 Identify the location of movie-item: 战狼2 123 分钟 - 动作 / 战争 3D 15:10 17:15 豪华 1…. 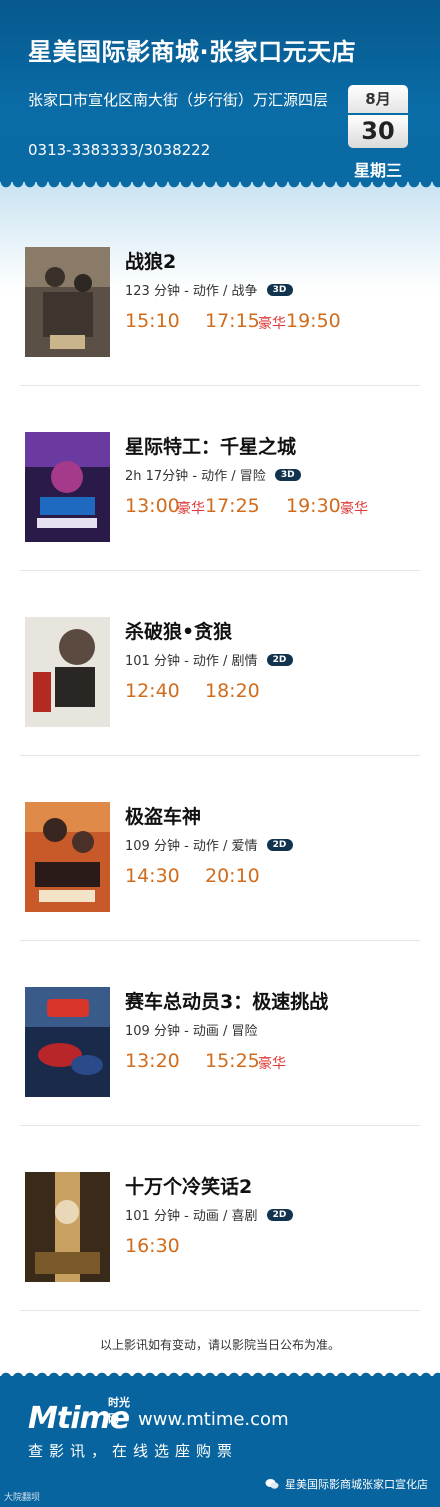
(220, 293).